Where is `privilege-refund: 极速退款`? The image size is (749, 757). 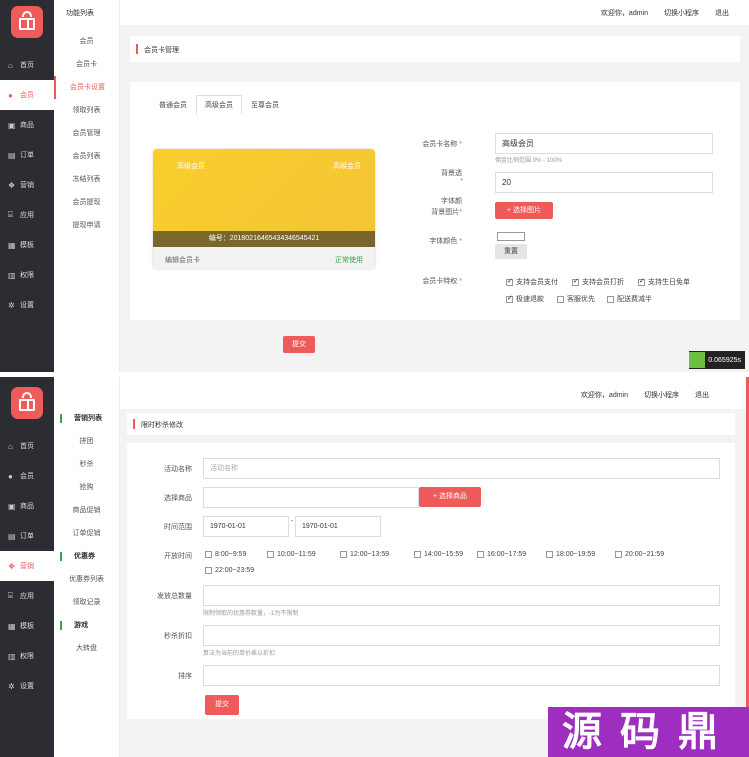 privilege-refund: 极速退款 is located at coordinates (525, 299).